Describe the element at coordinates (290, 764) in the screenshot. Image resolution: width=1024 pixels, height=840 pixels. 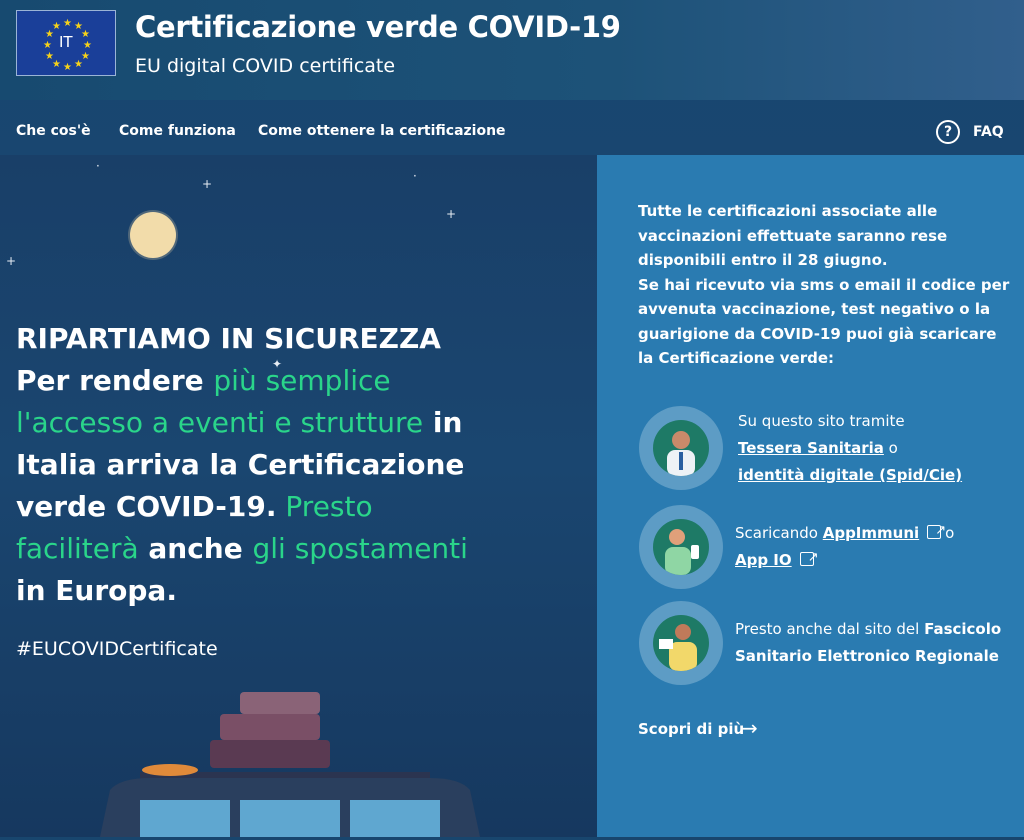
I see `van-with-suitcases-illustration` at that location.